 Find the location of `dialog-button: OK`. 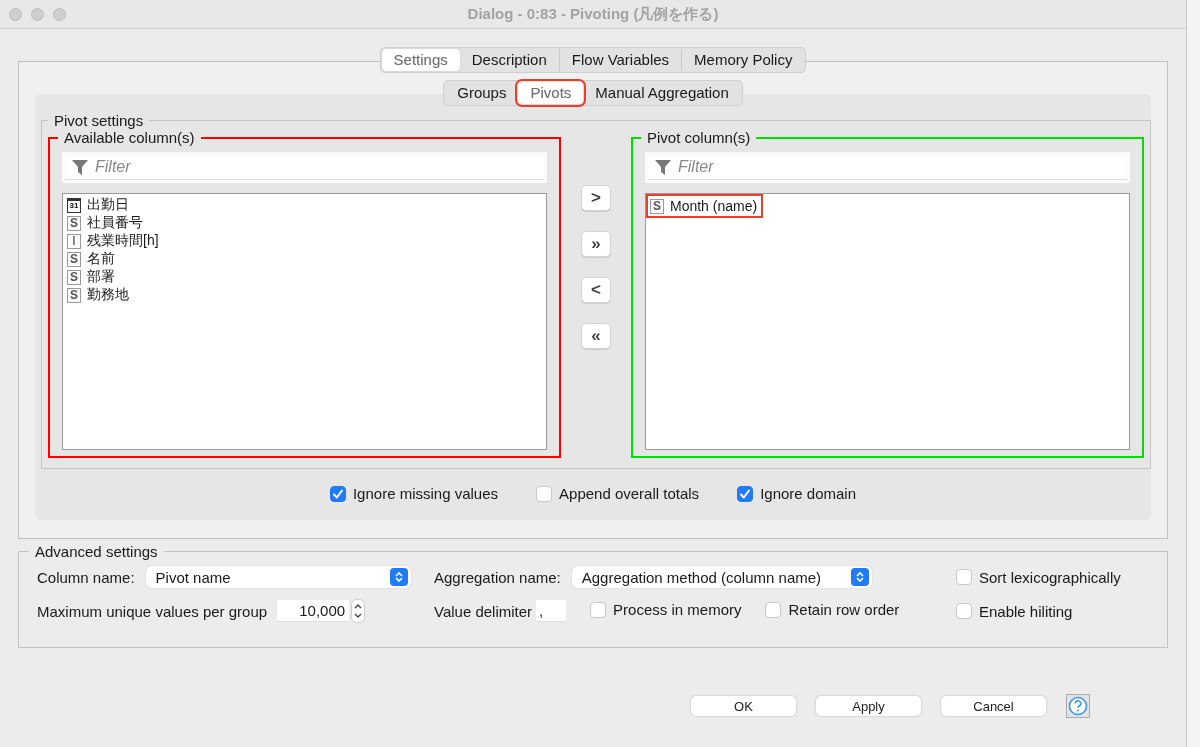

dialog-button: OK is located at coordinates (743, 706).